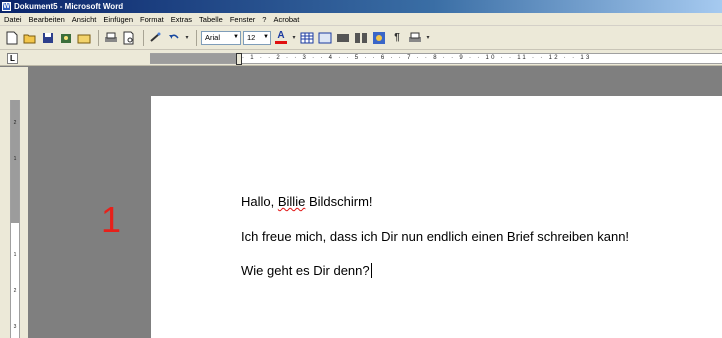 This screenshot has width=722, height=338. I want to click on vertical-ruler: 2 1 1 2 3, so click(15, 219).